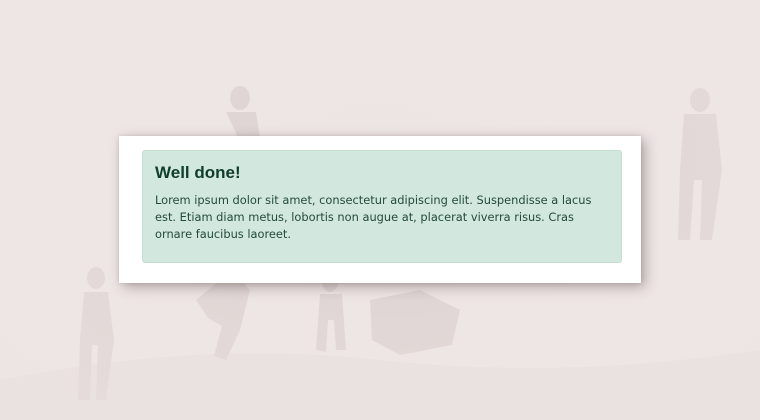 The width and height of the screenshot is (760, 420). What do you see at coordinates (198, 172) in the screenshot?
I see `alert-heading: Well done!` at bounding box center [198, 172].